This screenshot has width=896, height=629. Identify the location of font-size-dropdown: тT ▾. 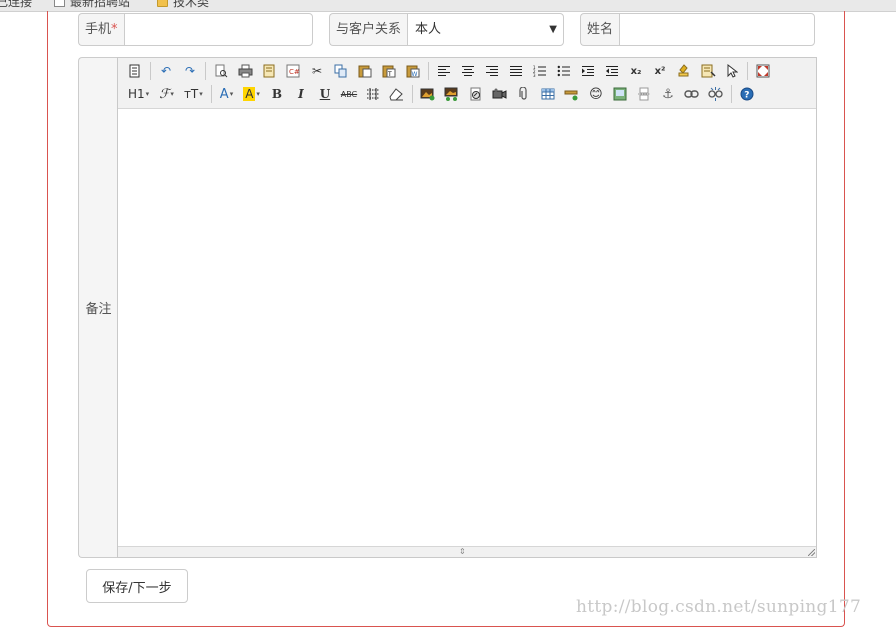
(193, 94).